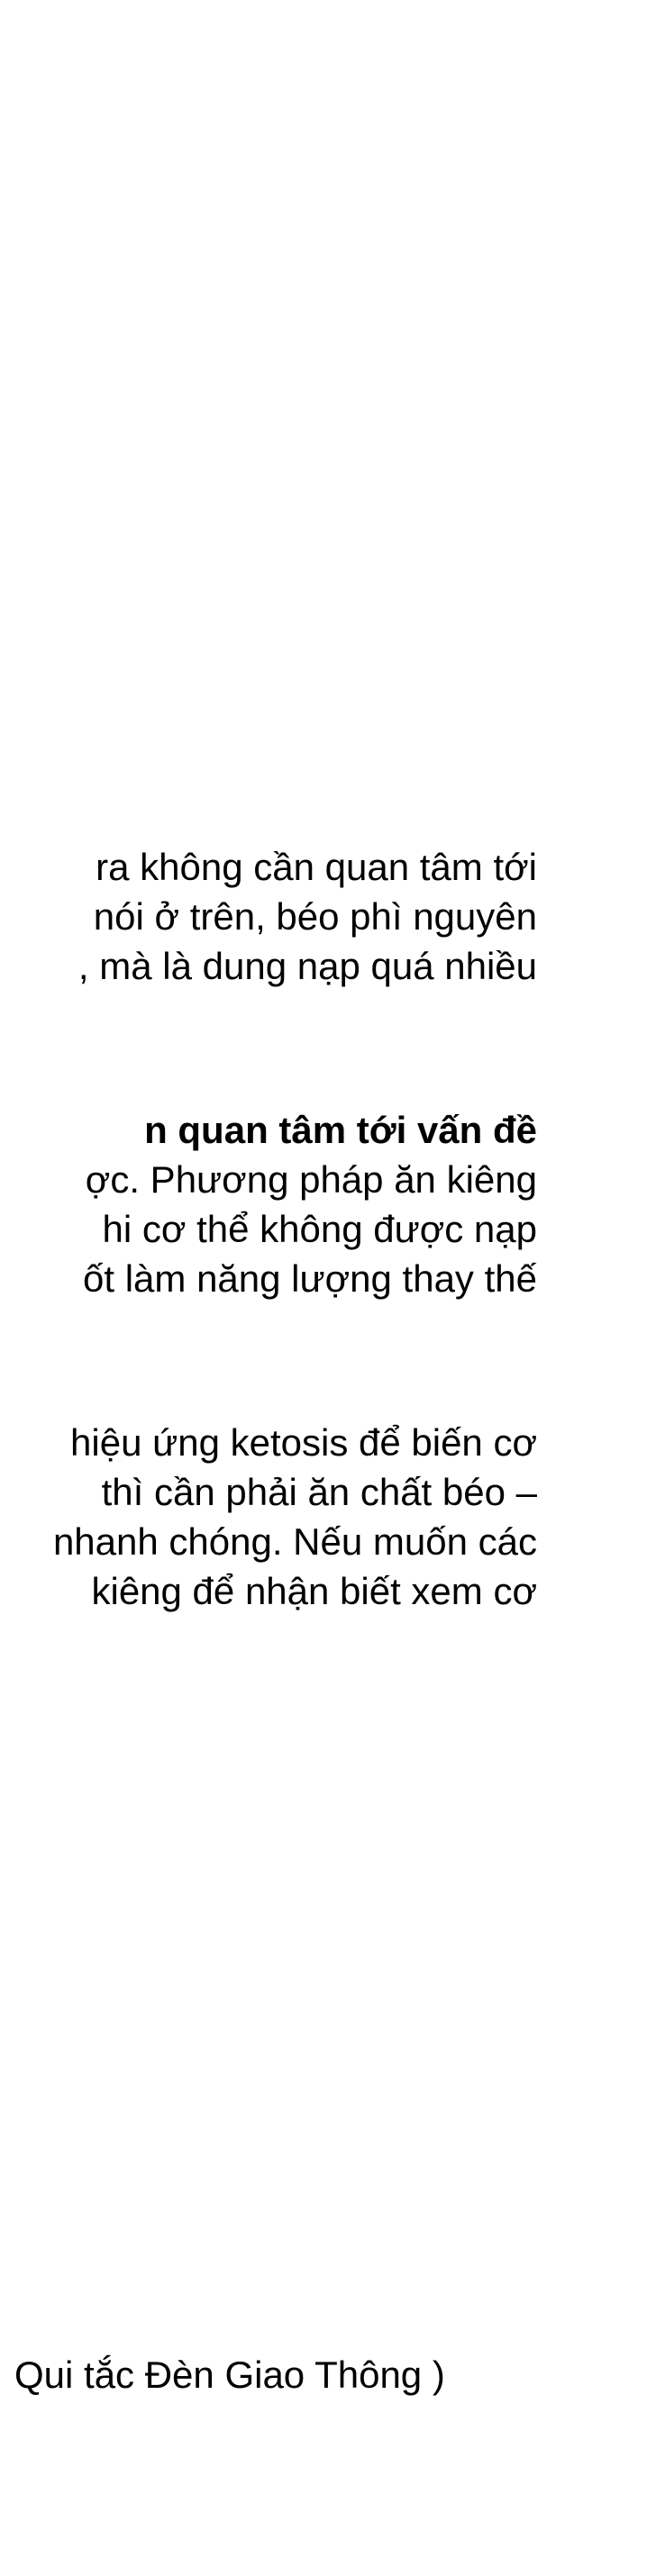  I want to click on text-line: nhanh chóng. Nếu muốn các, so click(294, 1541).